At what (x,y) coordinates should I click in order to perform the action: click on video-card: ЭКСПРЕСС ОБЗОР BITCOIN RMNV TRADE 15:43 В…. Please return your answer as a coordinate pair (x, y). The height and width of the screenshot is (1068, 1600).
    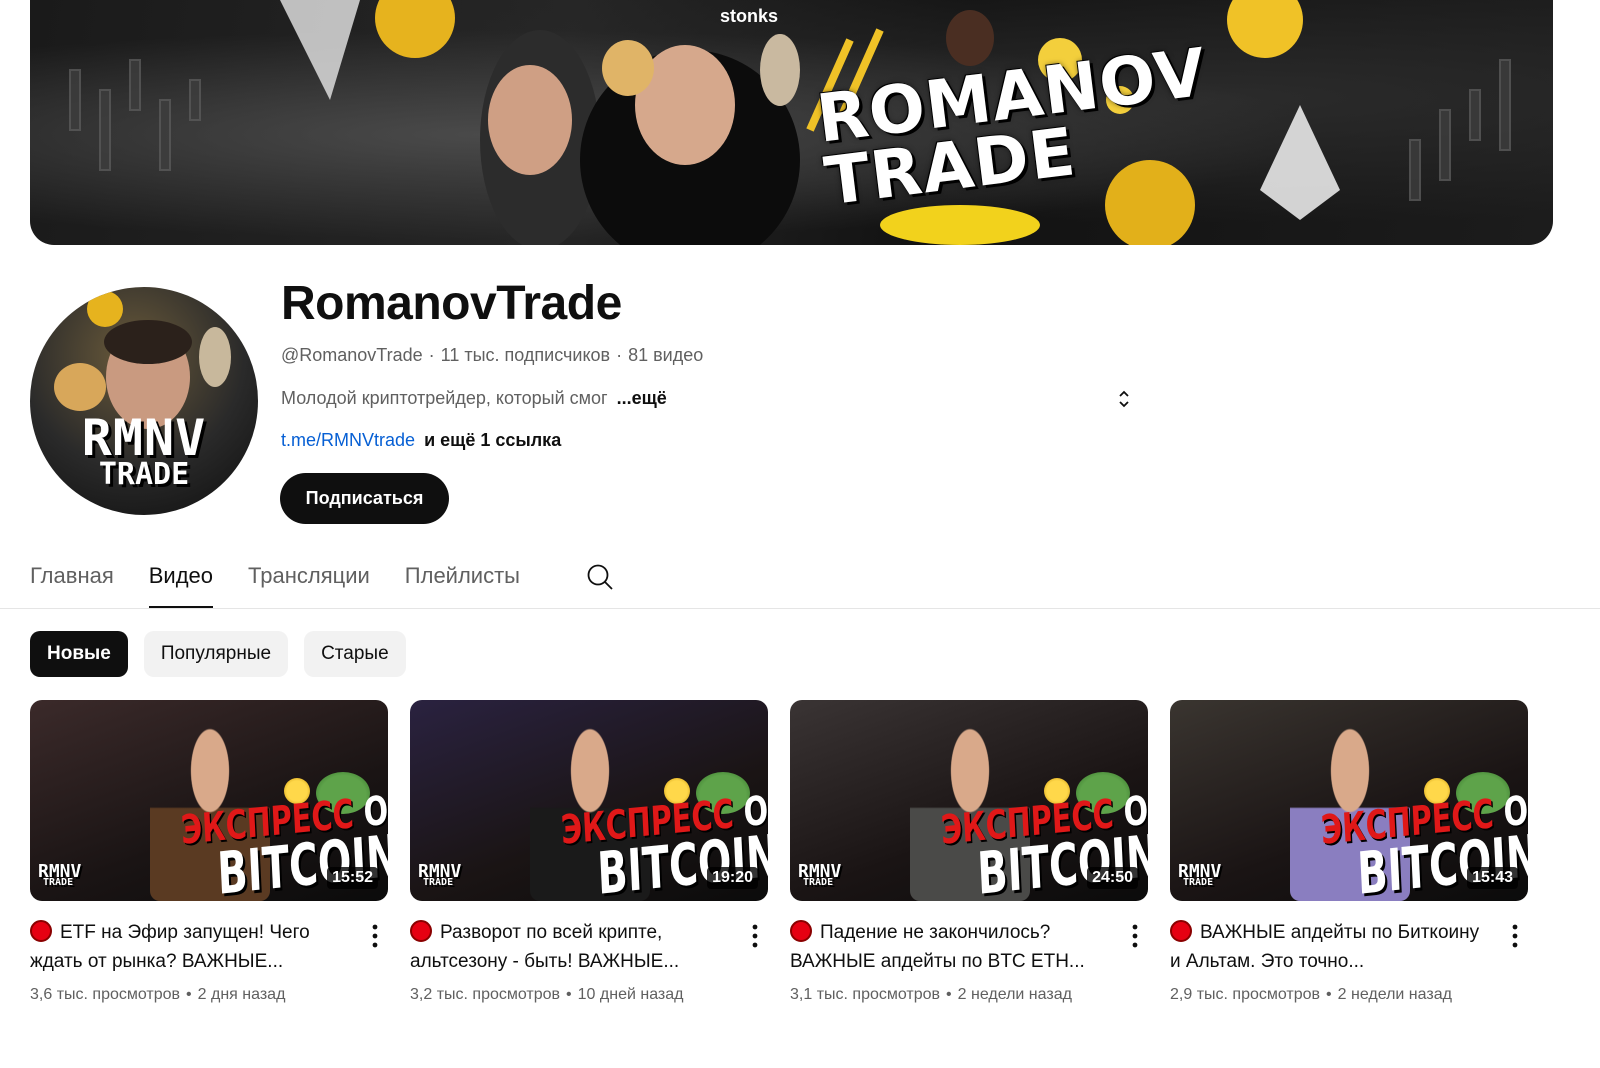
    Looking at the image, I should click on (1349, 851).